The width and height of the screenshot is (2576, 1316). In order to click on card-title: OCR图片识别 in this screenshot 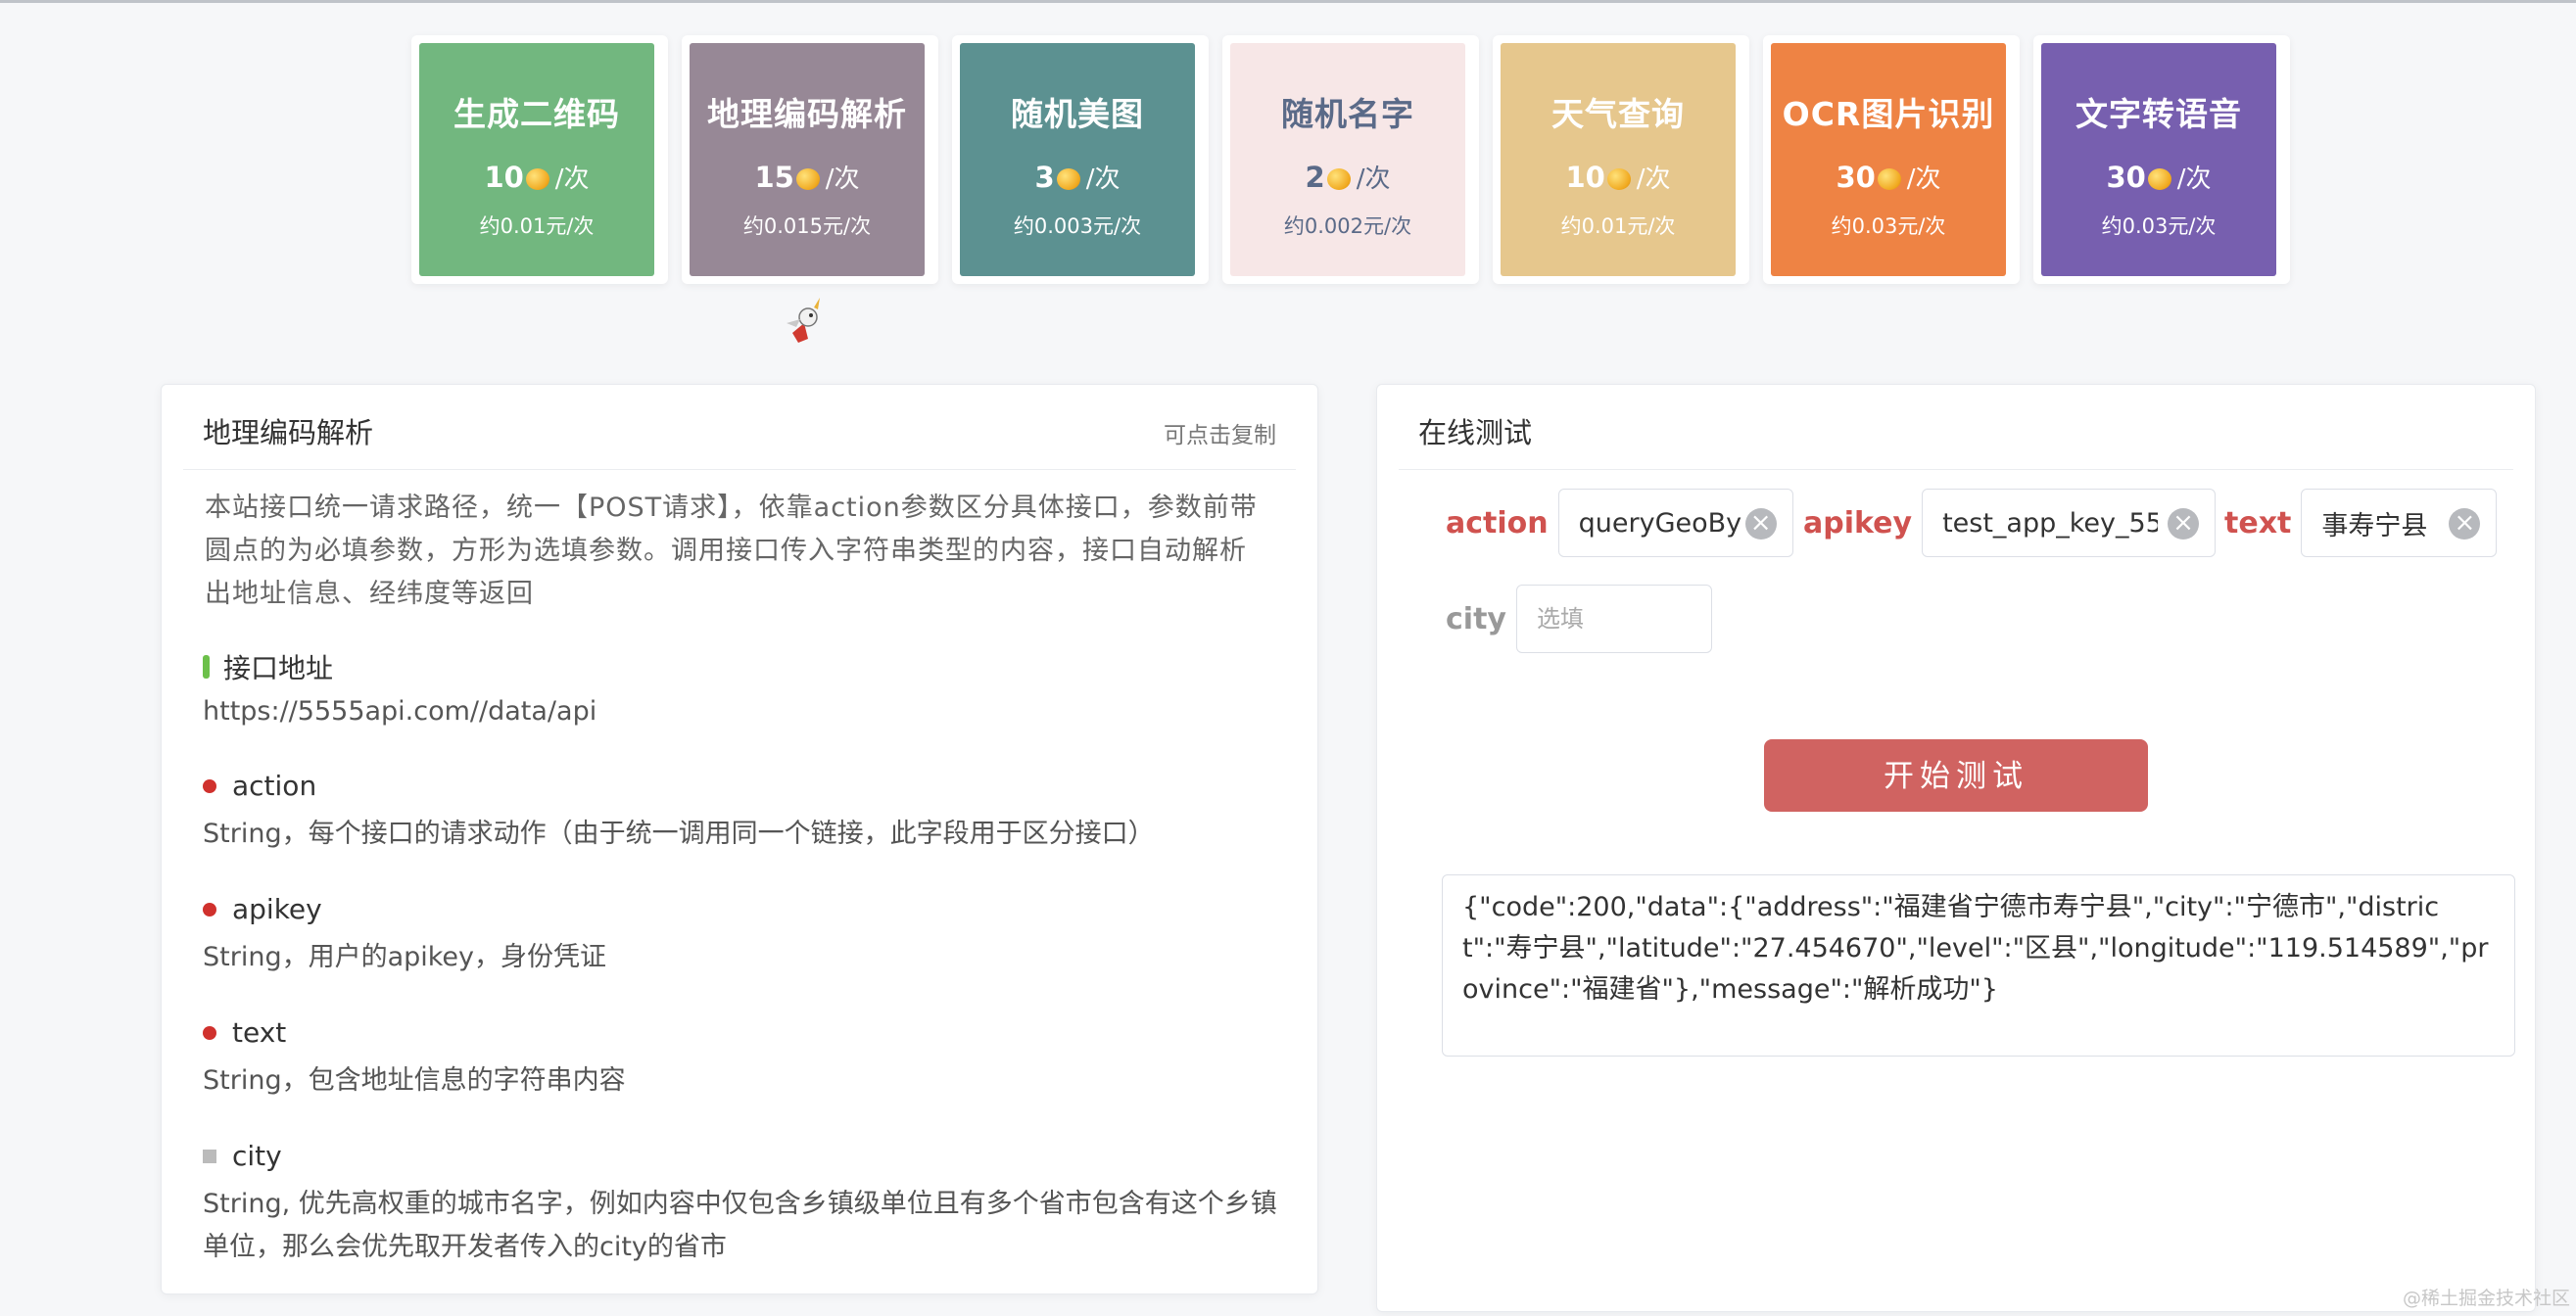, I will do `click(1889, 114)`.